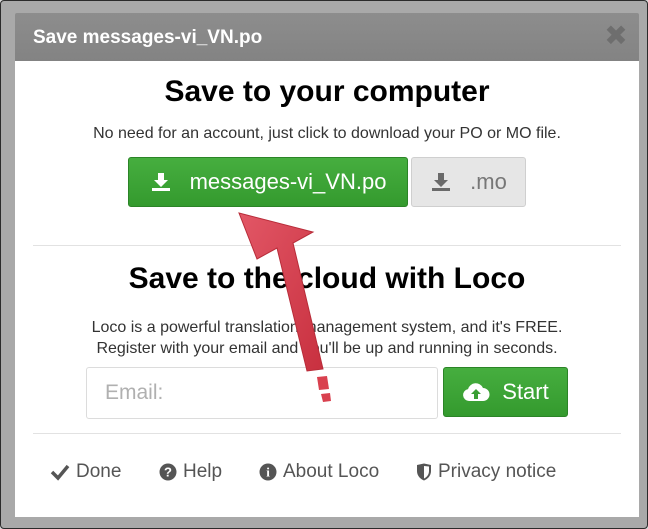 Image resolution: width=648 pixels, height=529 pixels. I want to click on shield-icon, so click(424, 472).